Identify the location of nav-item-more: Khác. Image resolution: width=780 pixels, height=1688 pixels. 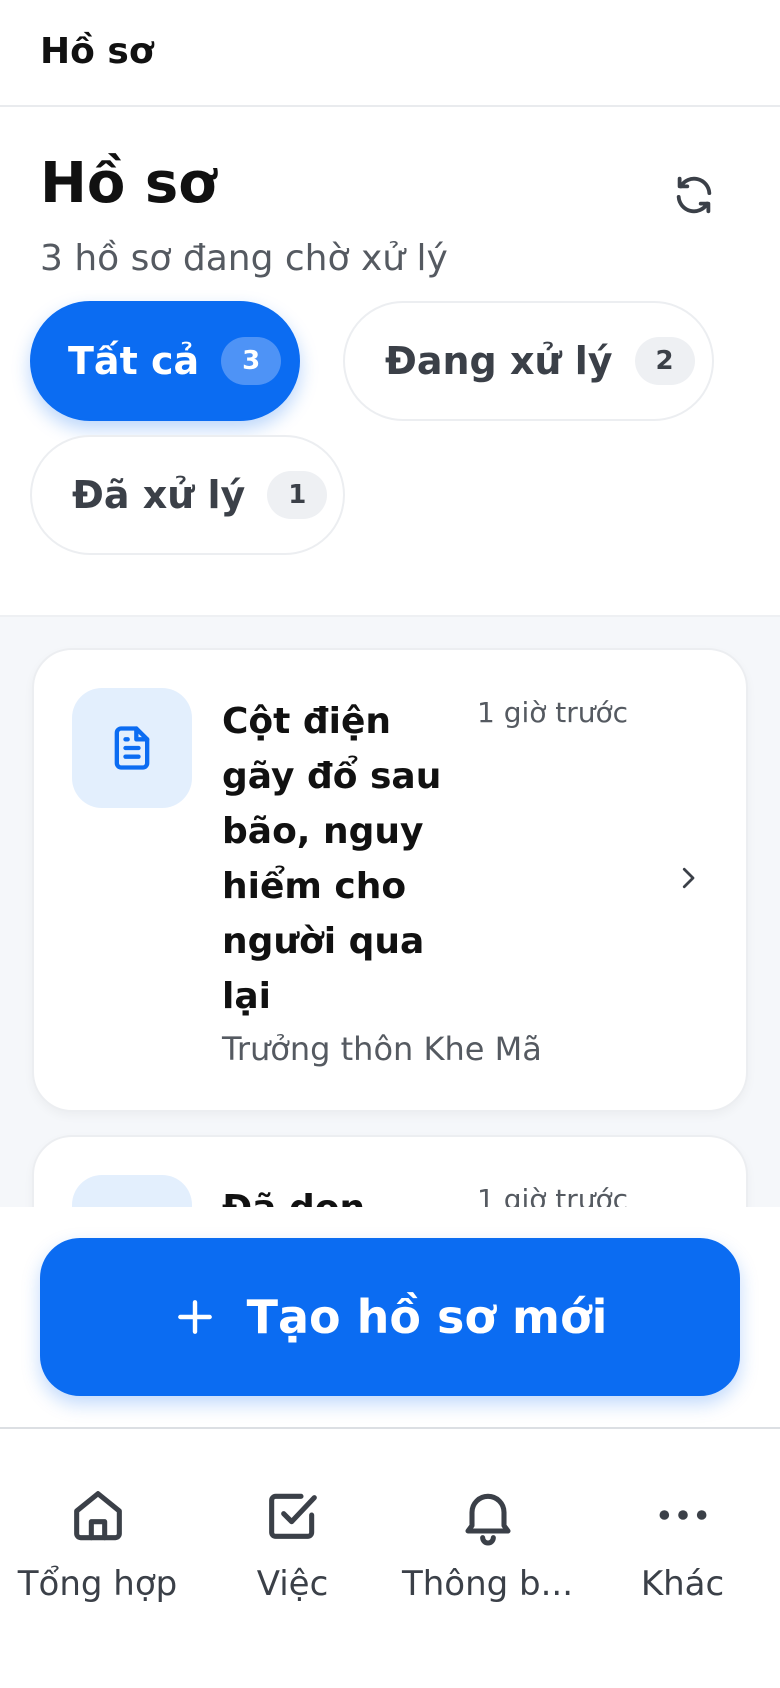
(682, 1558).